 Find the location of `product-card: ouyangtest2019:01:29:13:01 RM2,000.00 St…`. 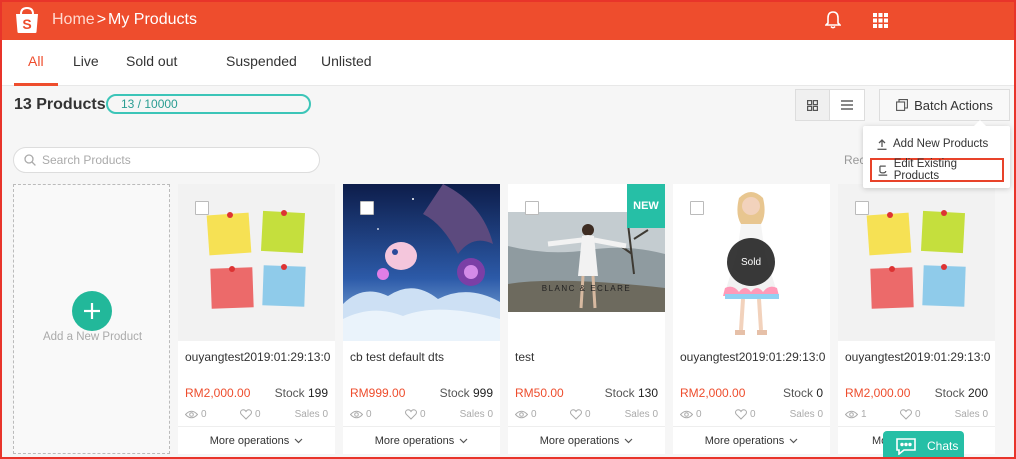

product-card: ouyangtest2019:01:29:13:01 RM2,000.00 St… is located at coordinates (256, 319).